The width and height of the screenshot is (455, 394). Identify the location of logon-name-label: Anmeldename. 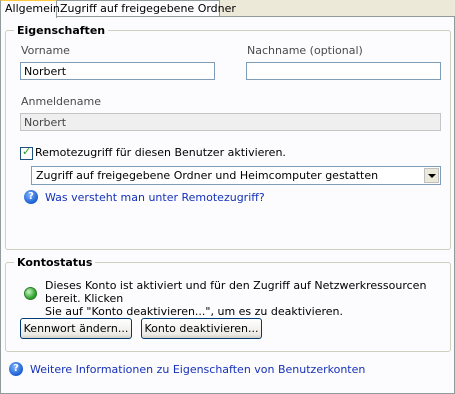
(61, 101).